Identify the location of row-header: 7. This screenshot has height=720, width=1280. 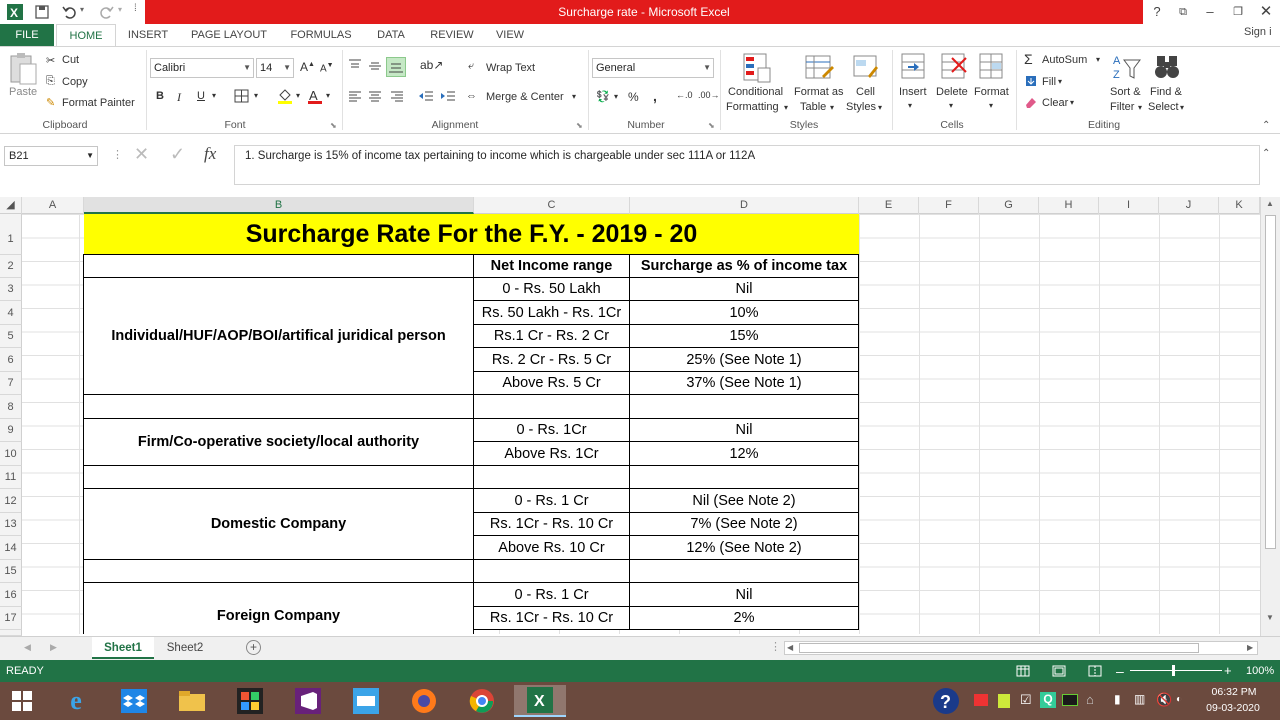
(11, 383).